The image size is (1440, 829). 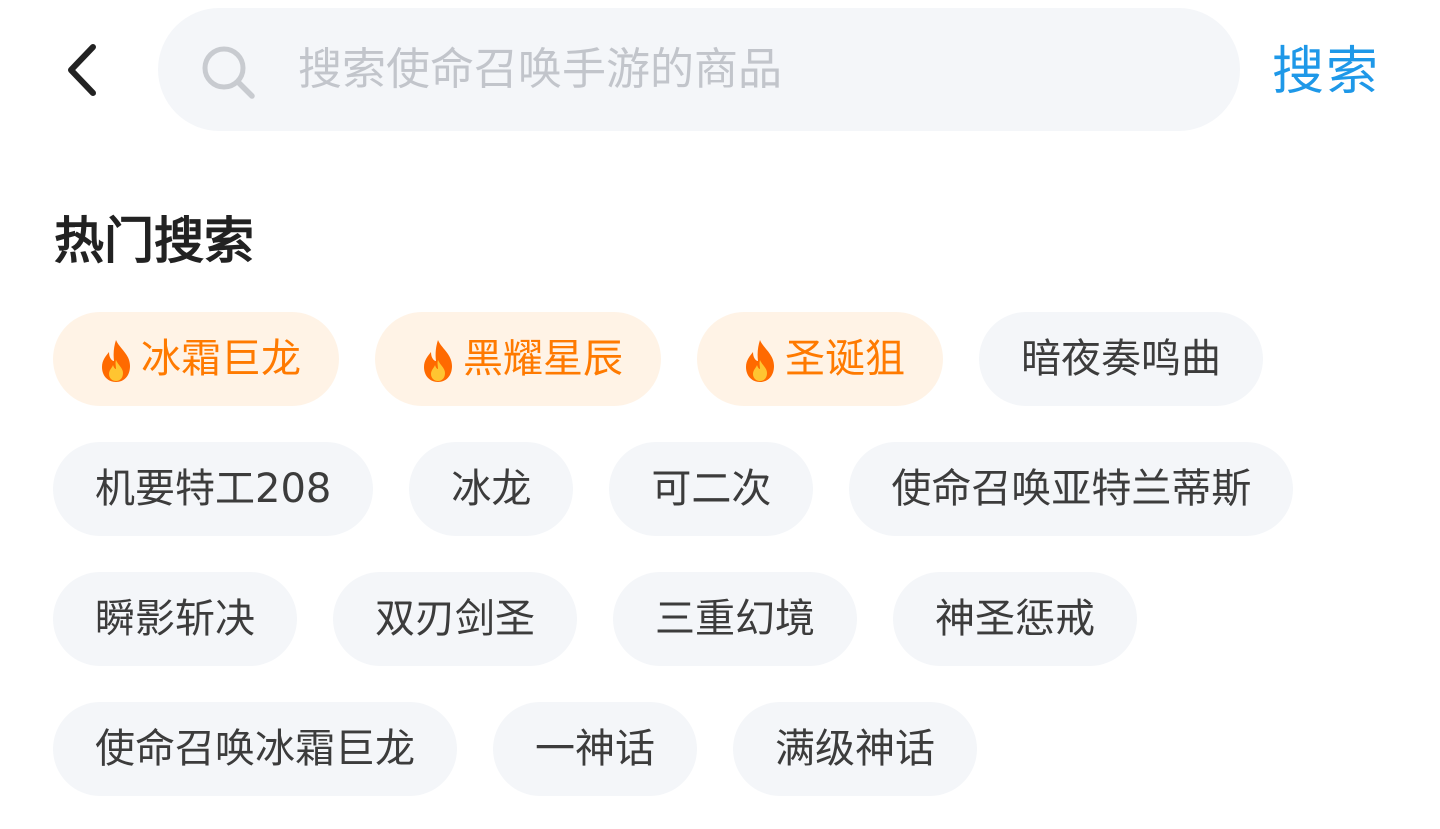 I want to click on hot-search-tag: 黑耀星辰, so click(x=518, y=359).